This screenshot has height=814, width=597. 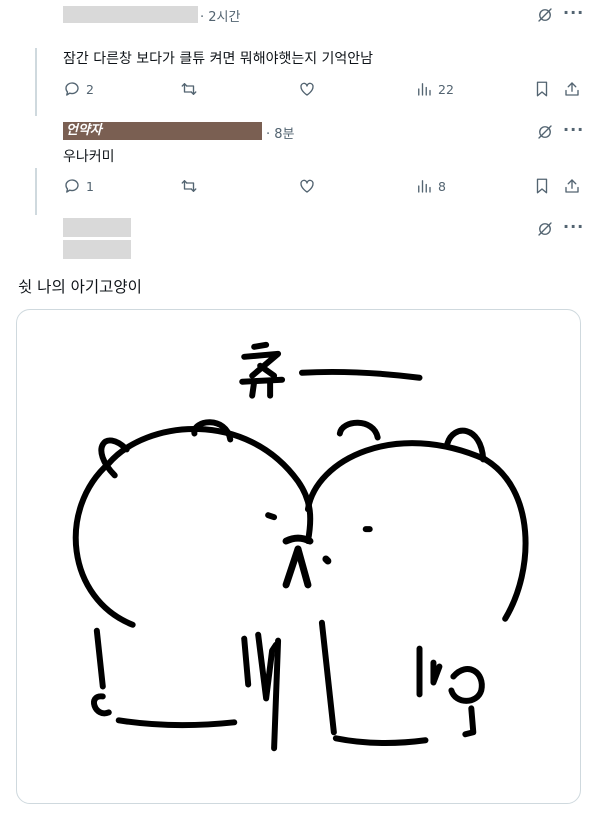 I want to click on reply-timestamp: · 2시간, so click(x=220, y=15).